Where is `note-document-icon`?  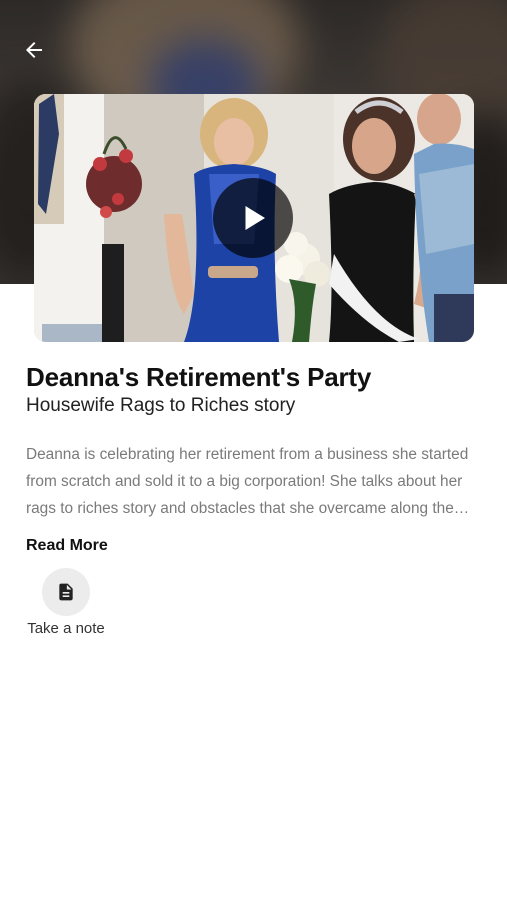
note-document-icon is located at coordinates (66, 592).